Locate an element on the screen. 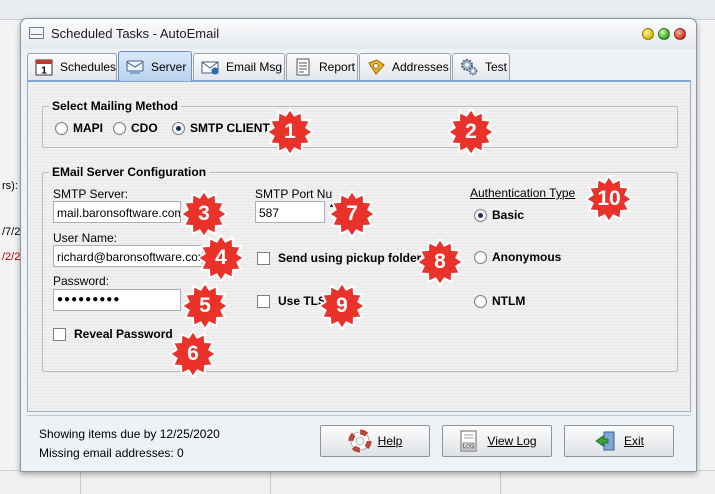 The height and width of the screenshot is (494, 715). smtp-port-label: SMTP Port Number is located at coordinates (294, 194).